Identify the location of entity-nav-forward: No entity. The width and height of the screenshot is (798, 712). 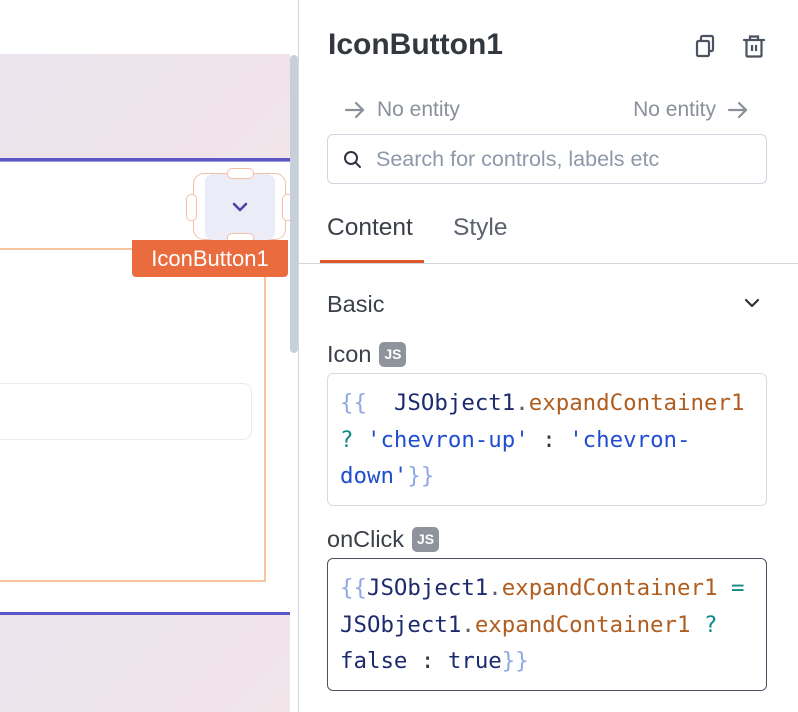
(691, 110).